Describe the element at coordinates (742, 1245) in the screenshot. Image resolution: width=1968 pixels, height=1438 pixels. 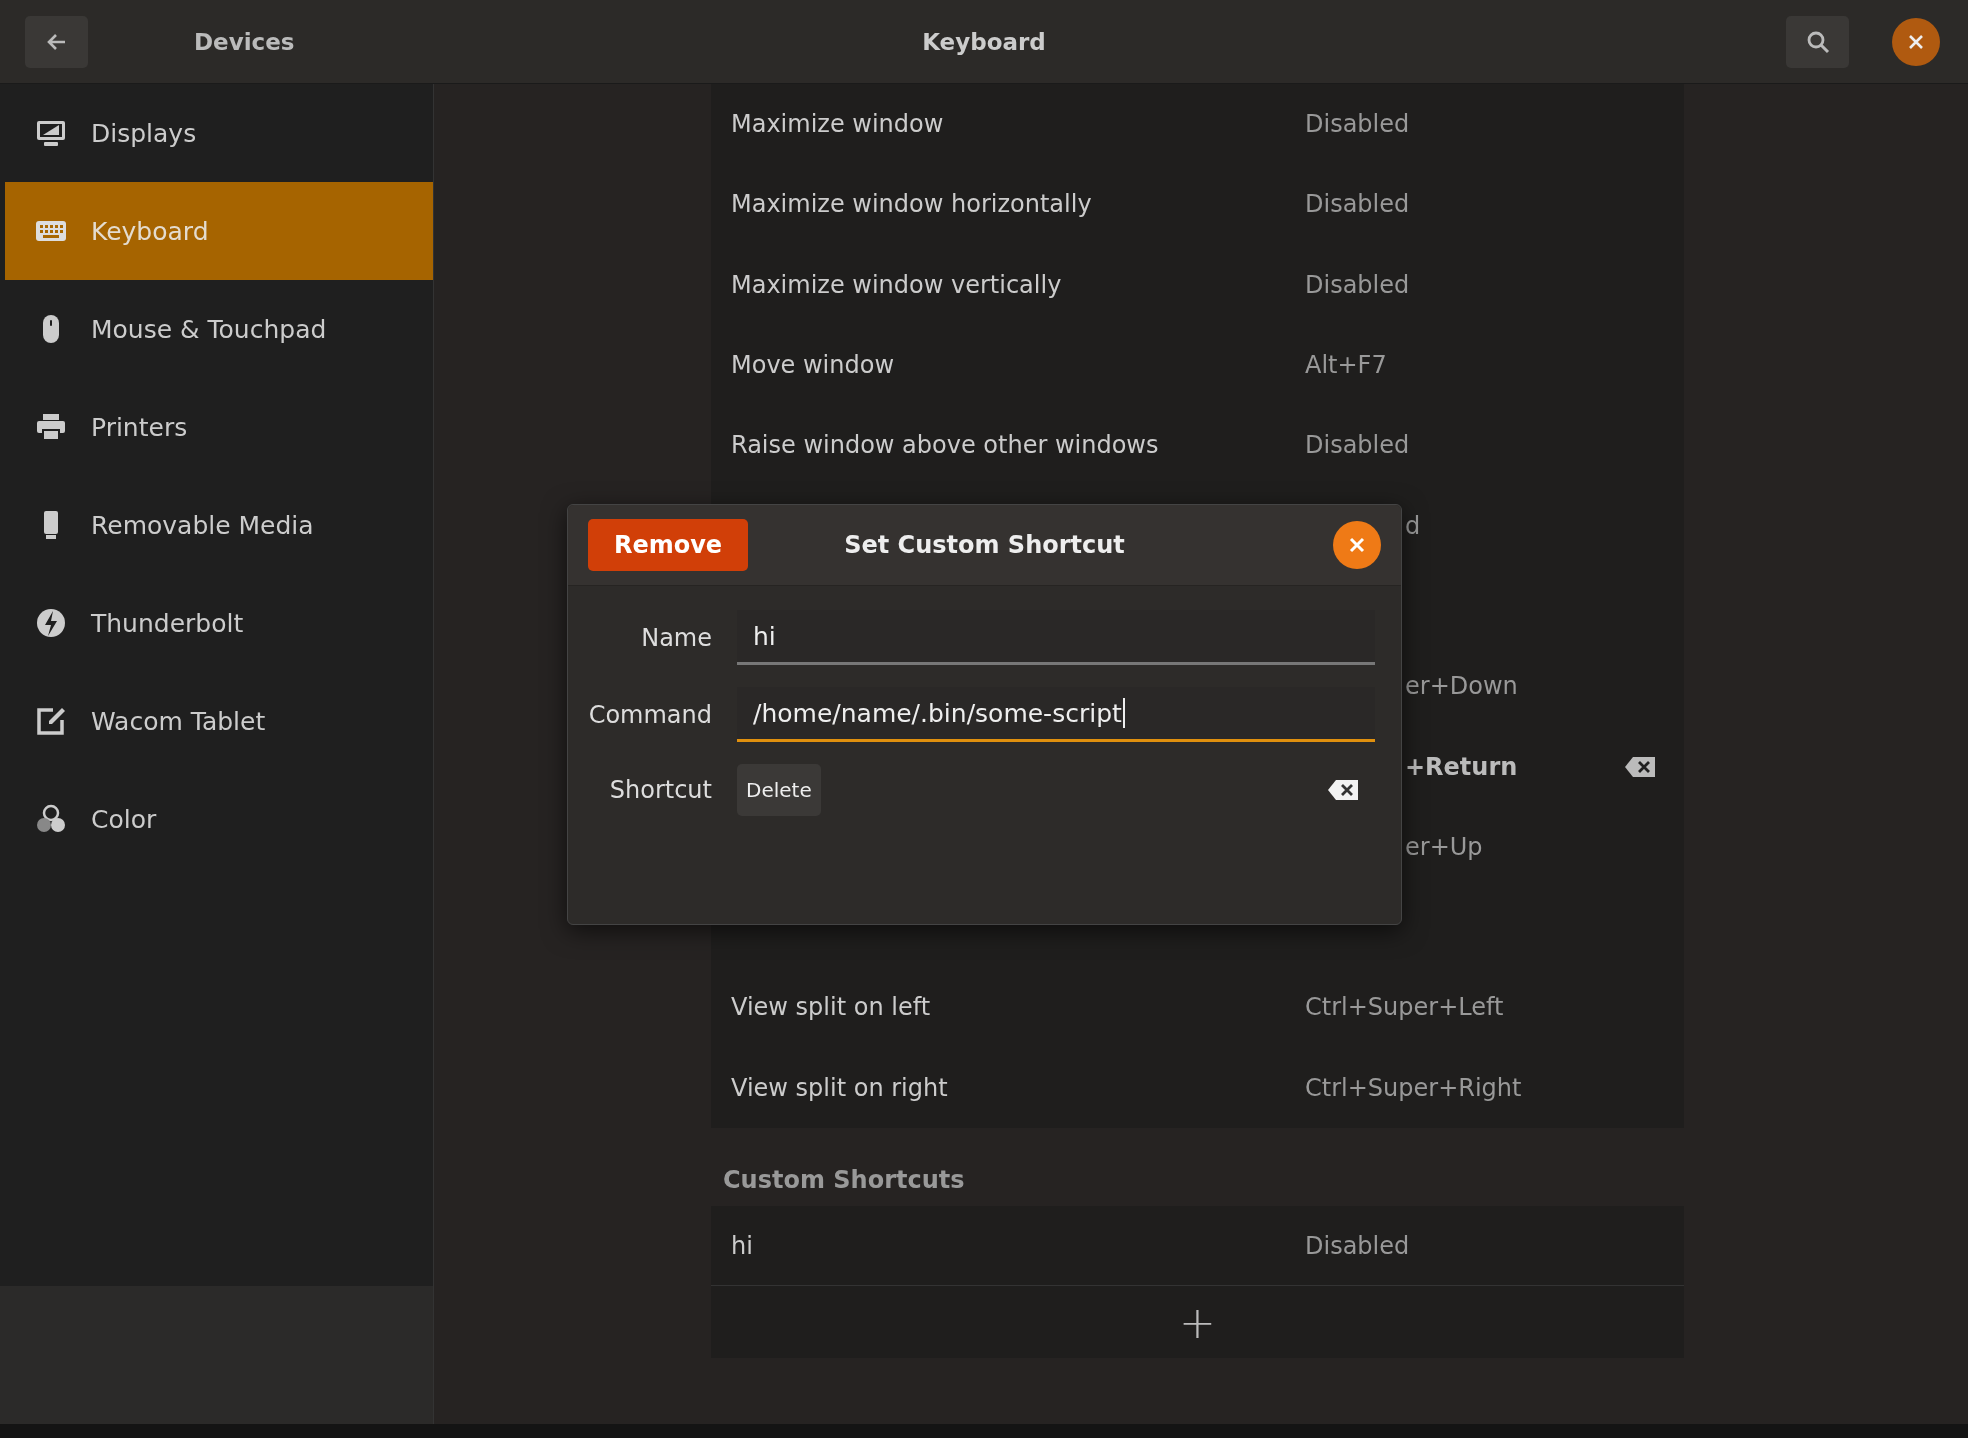
I see `action-name: hi` at that location.